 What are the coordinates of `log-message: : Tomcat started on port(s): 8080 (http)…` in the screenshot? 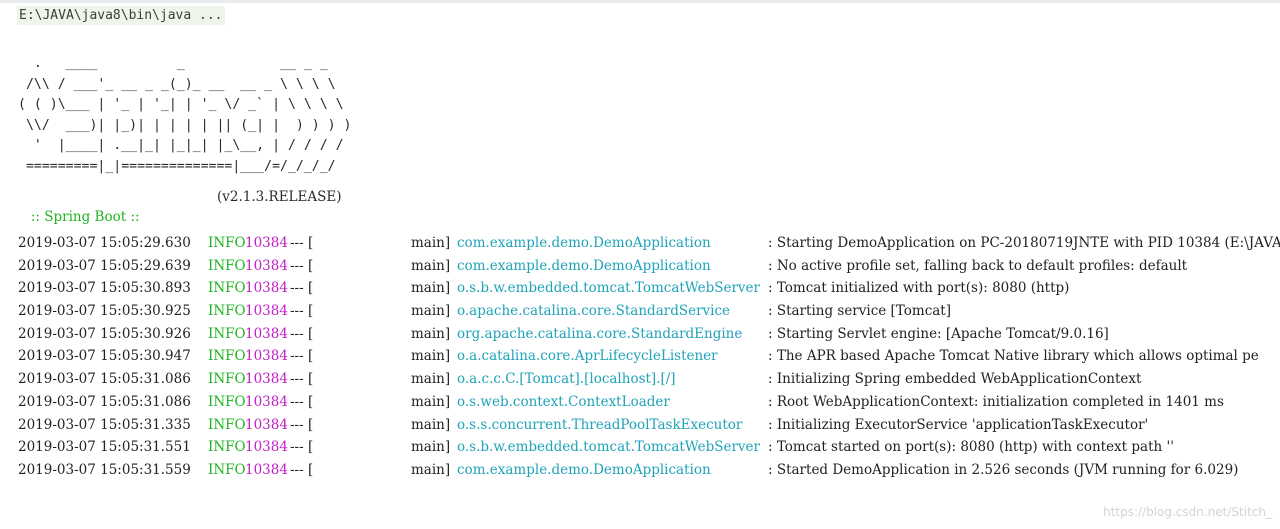 It's located at (971, 447).